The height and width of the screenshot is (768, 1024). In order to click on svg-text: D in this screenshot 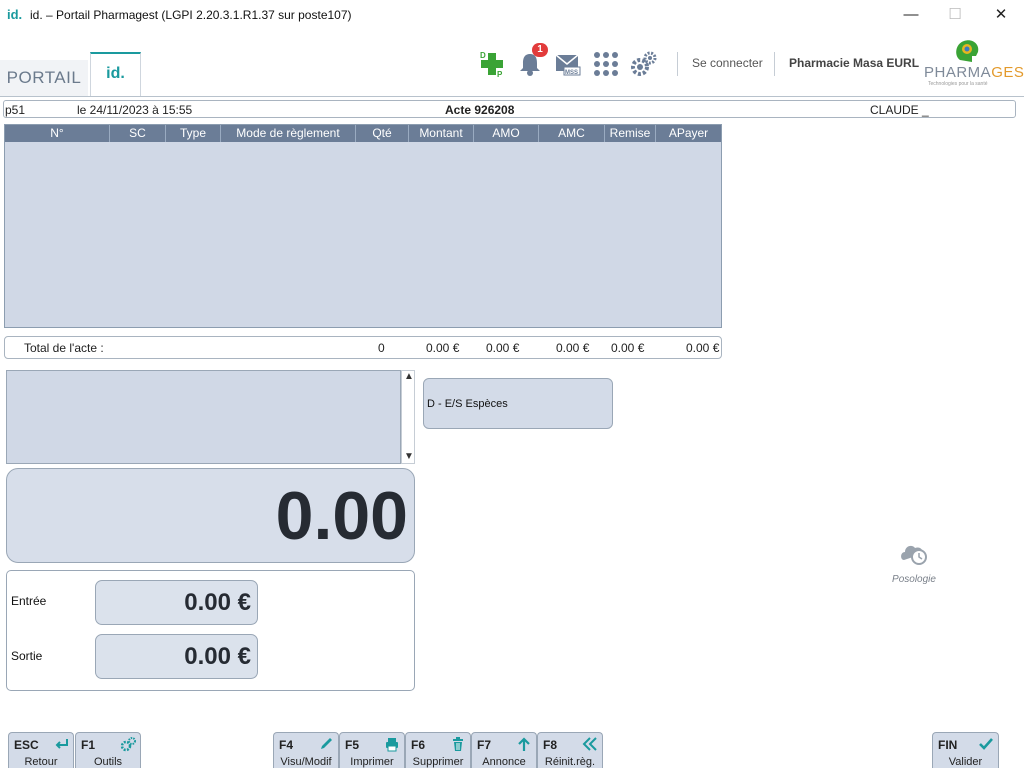, I will do `click(483, 55)`.